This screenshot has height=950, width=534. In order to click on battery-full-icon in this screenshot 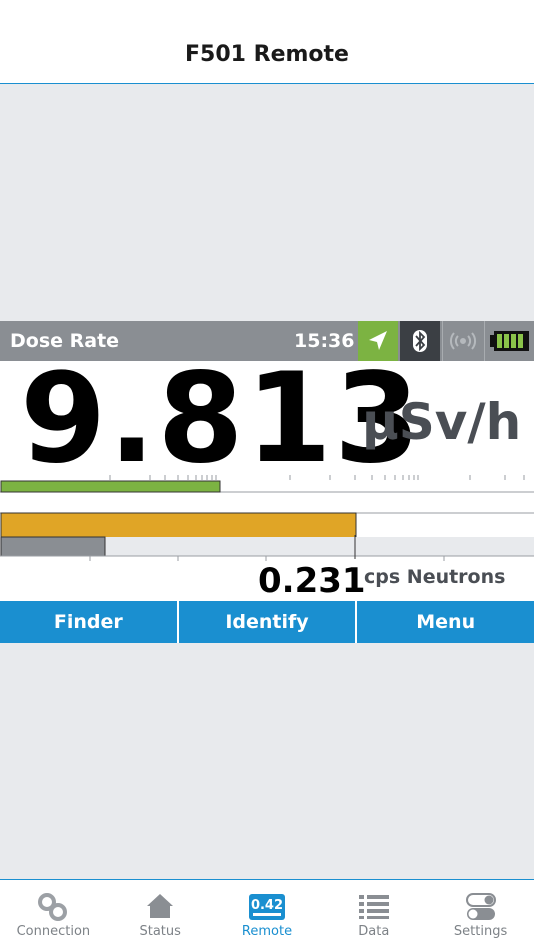, I will do `click(509, 341)`.